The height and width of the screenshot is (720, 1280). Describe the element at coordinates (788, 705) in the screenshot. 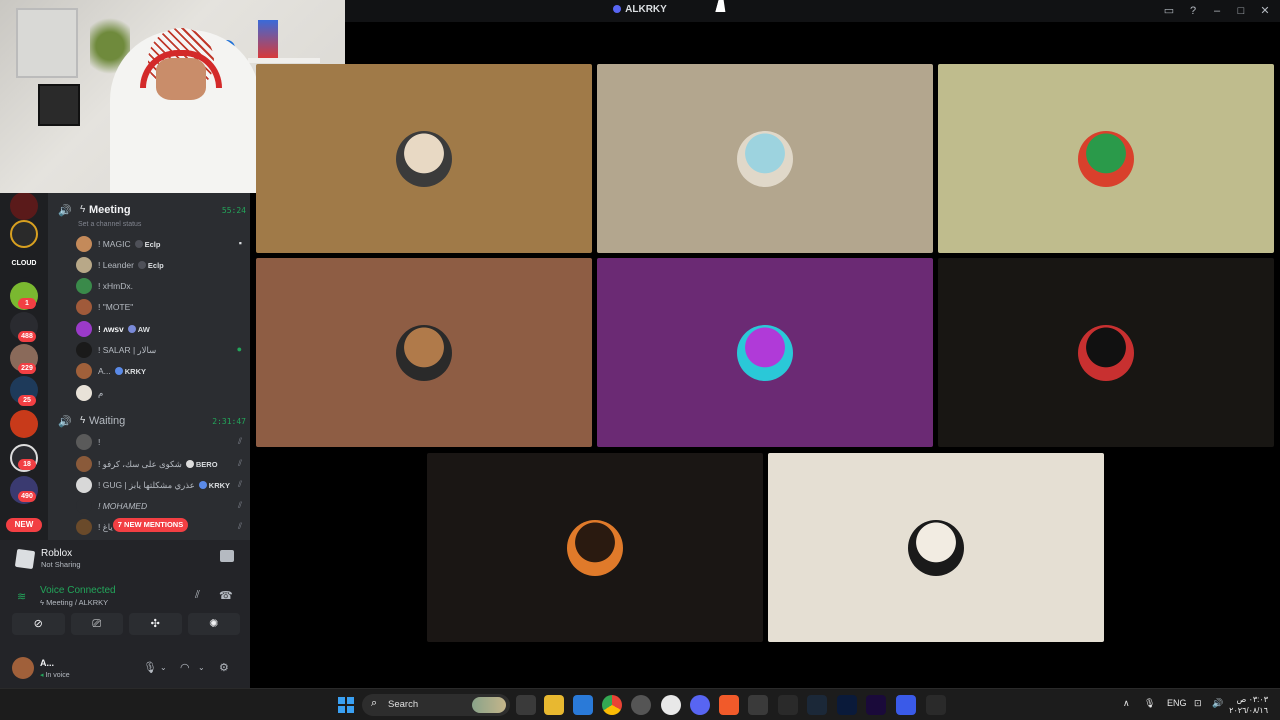

I see `capcut-icon` at that location.